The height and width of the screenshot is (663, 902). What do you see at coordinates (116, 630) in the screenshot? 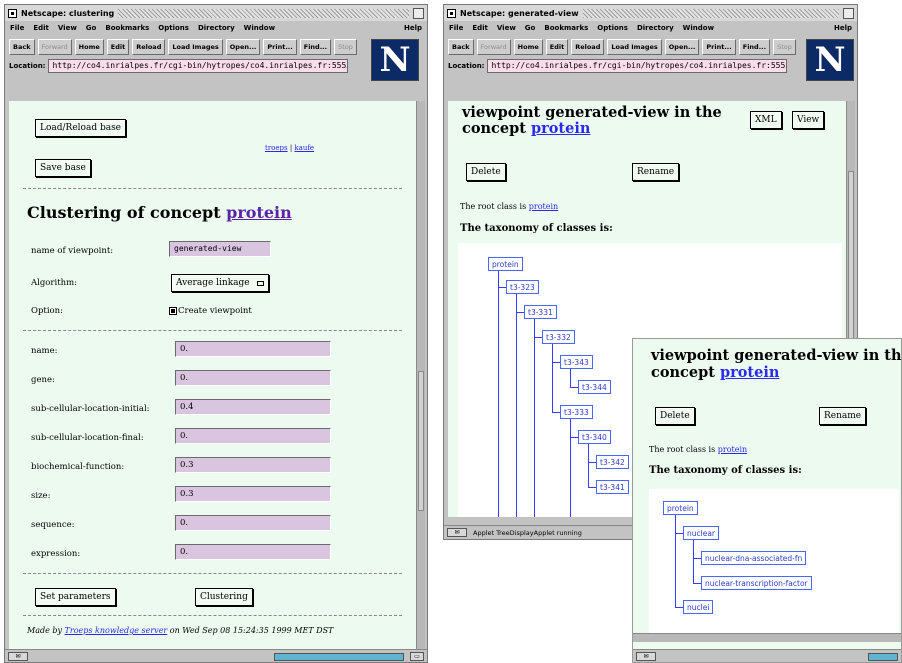
I see `troeps-server-link: Troeps knowledge server` at bounding box center [116, 630].